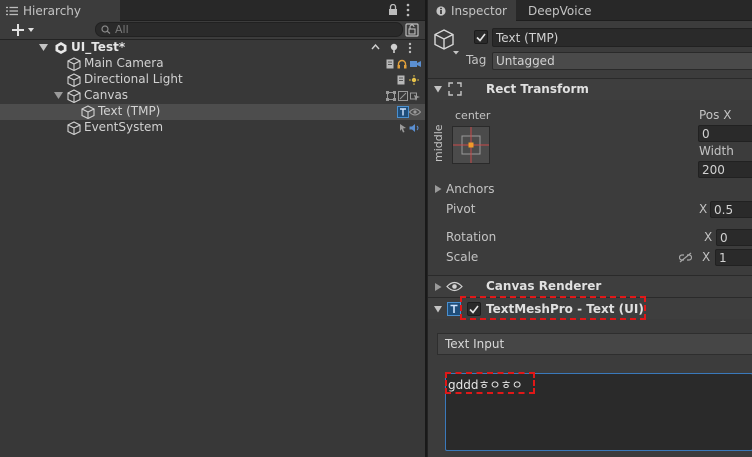  Describe the element at coordinates (724, 237) in the screenshot. I see `rotation-x-value: 0` at that location.